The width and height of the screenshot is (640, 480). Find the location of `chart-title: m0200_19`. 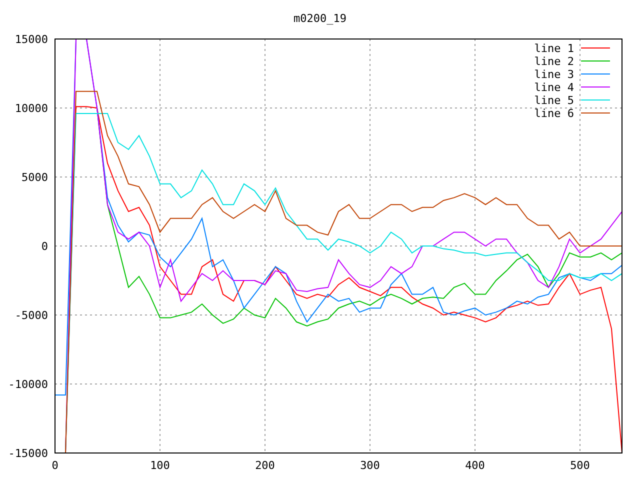

chart-title: m0200_19 is located at coordinates (320, 18).